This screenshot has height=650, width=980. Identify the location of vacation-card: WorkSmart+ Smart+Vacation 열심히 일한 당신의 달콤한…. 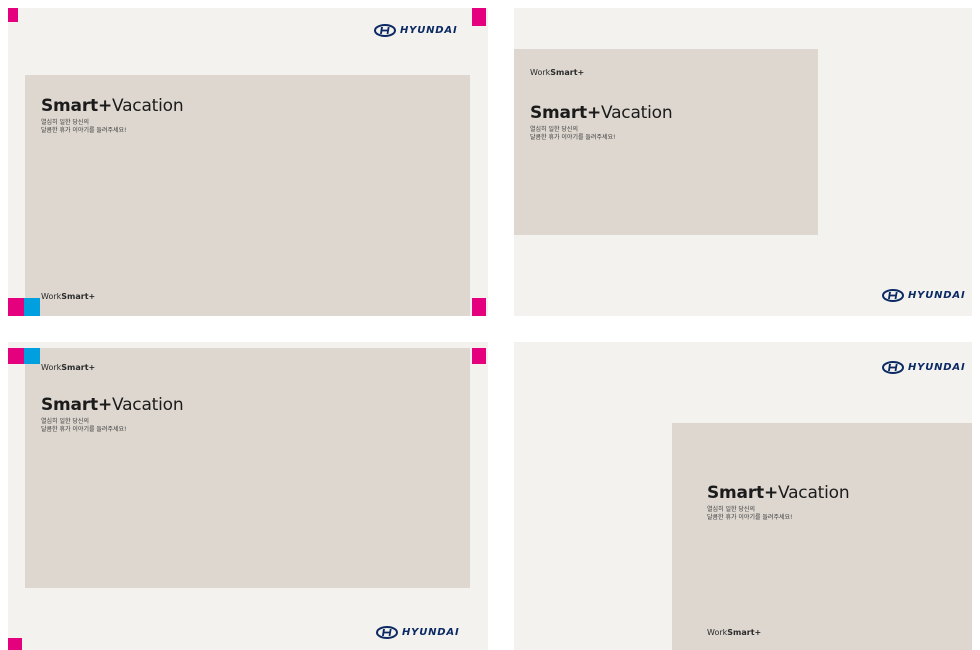
(666, 142).